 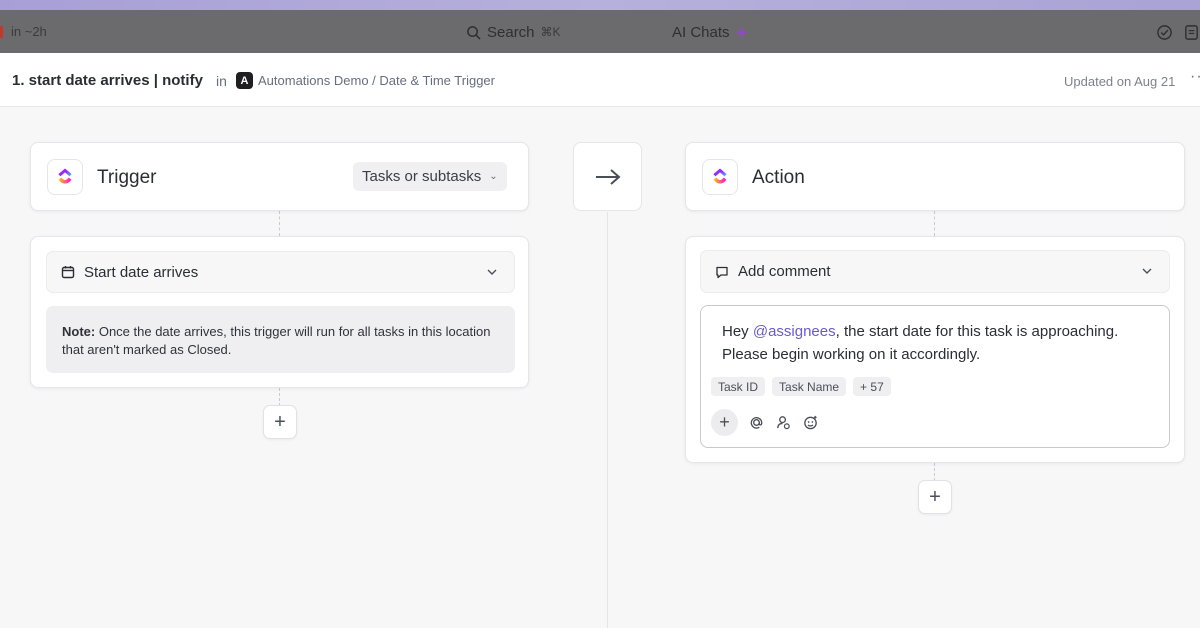 What do you see at coordinates (1195, 77) in the screenshot?
I see `more-options-icon: ···` at bounding box center [1195, 77].